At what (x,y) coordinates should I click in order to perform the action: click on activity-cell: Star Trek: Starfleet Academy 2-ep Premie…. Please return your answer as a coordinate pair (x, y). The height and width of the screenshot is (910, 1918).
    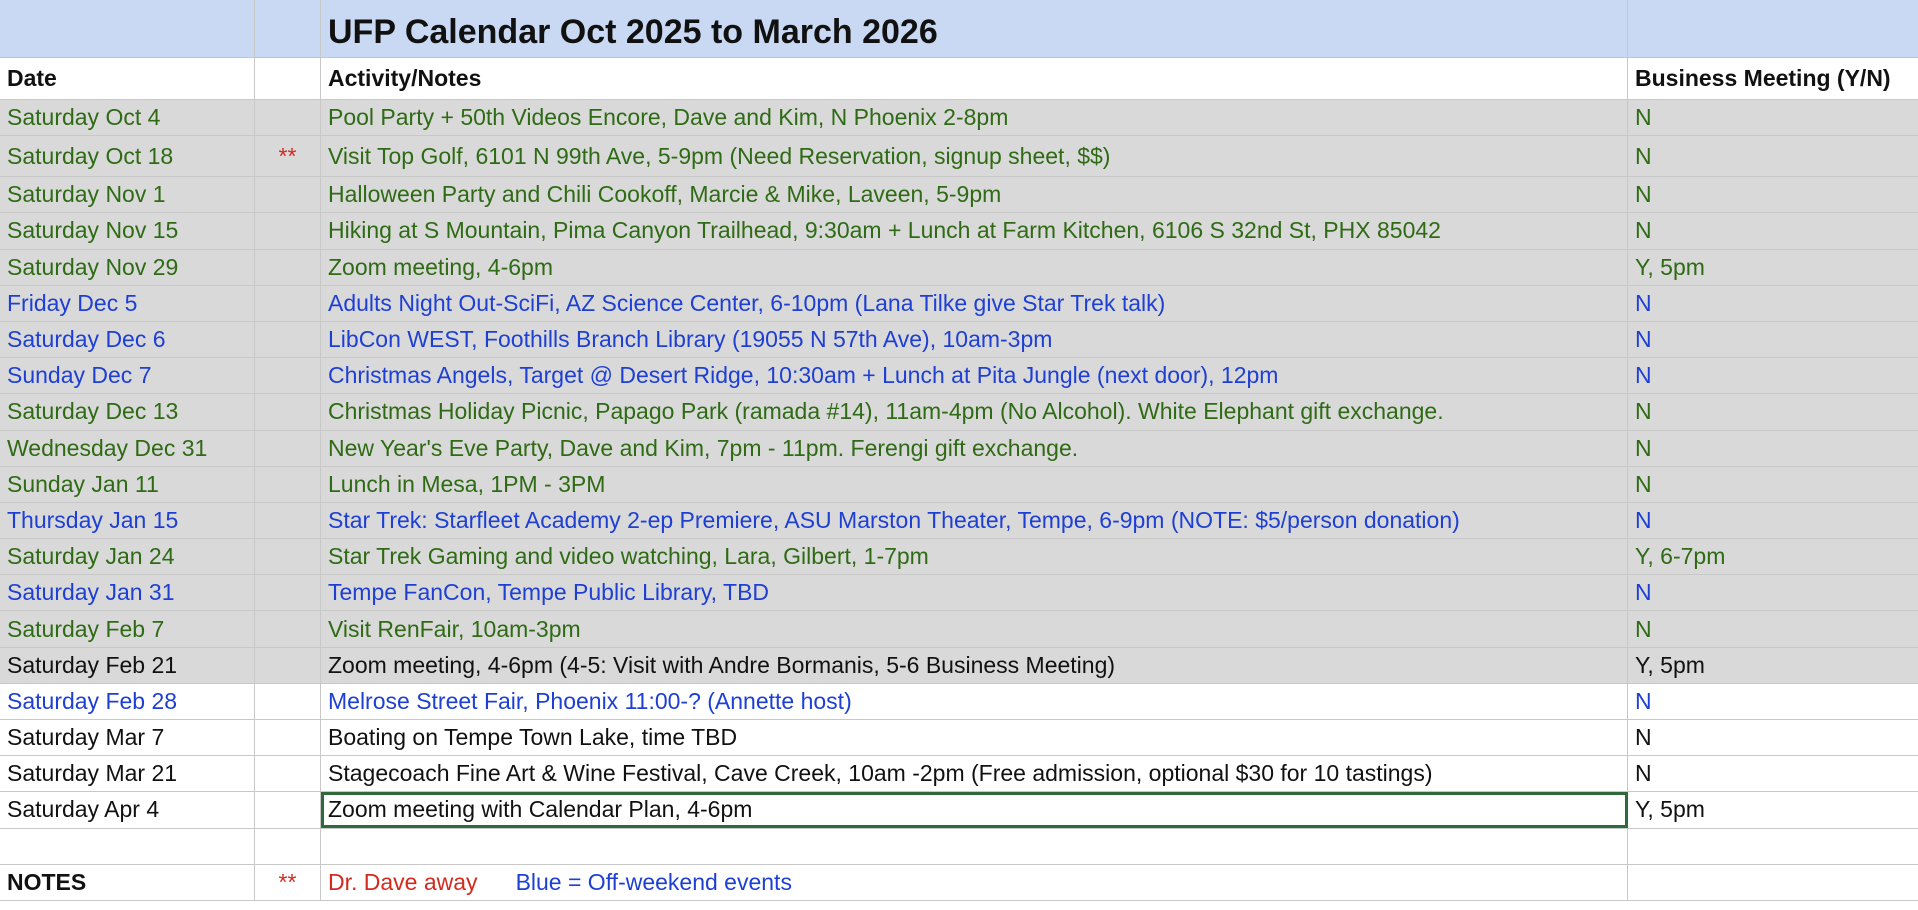
    Looking at the image, I should click on (974, 520).